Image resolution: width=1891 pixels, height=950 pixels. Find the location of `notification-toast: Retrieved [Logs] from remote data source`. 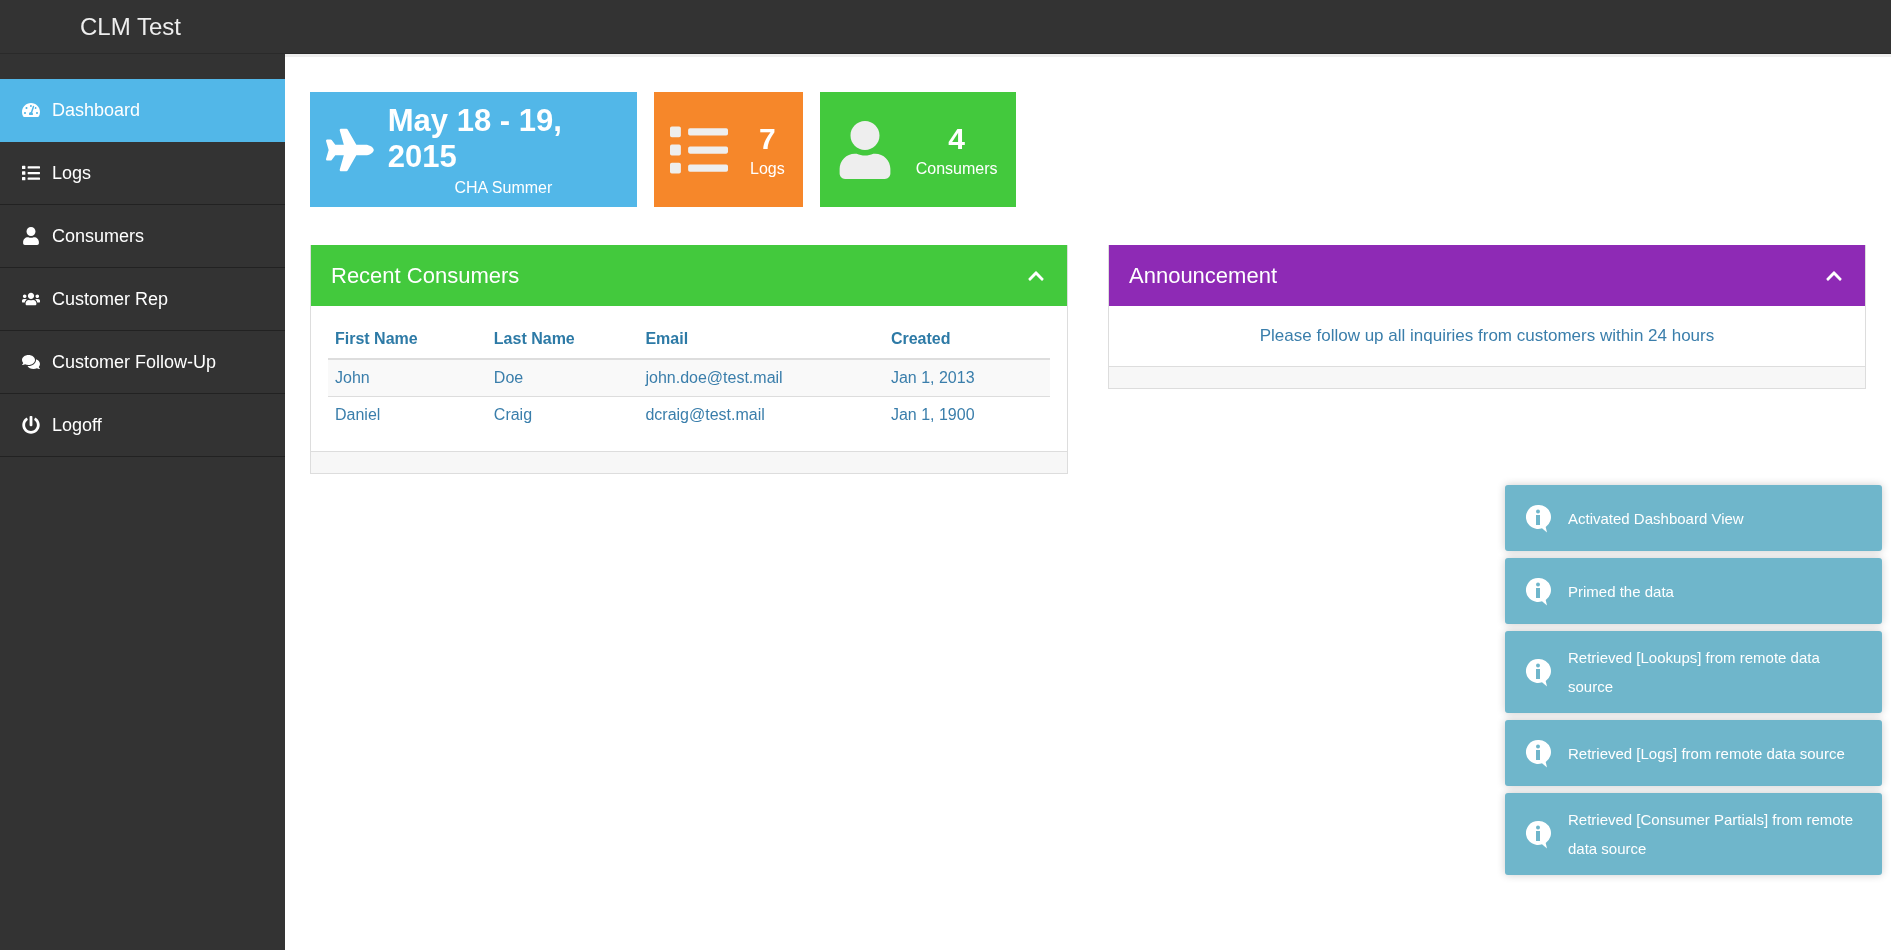

notification-toast: Retrieved [Logs] from remote data source is located at coordinates (1693, 753).